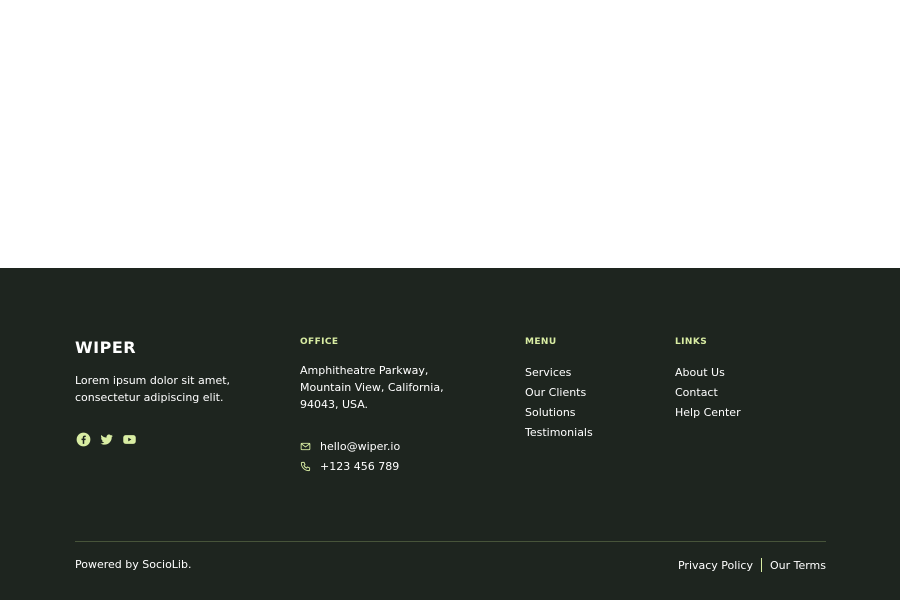  I want to click on office-heading: OFFICE, so click(319, 342).